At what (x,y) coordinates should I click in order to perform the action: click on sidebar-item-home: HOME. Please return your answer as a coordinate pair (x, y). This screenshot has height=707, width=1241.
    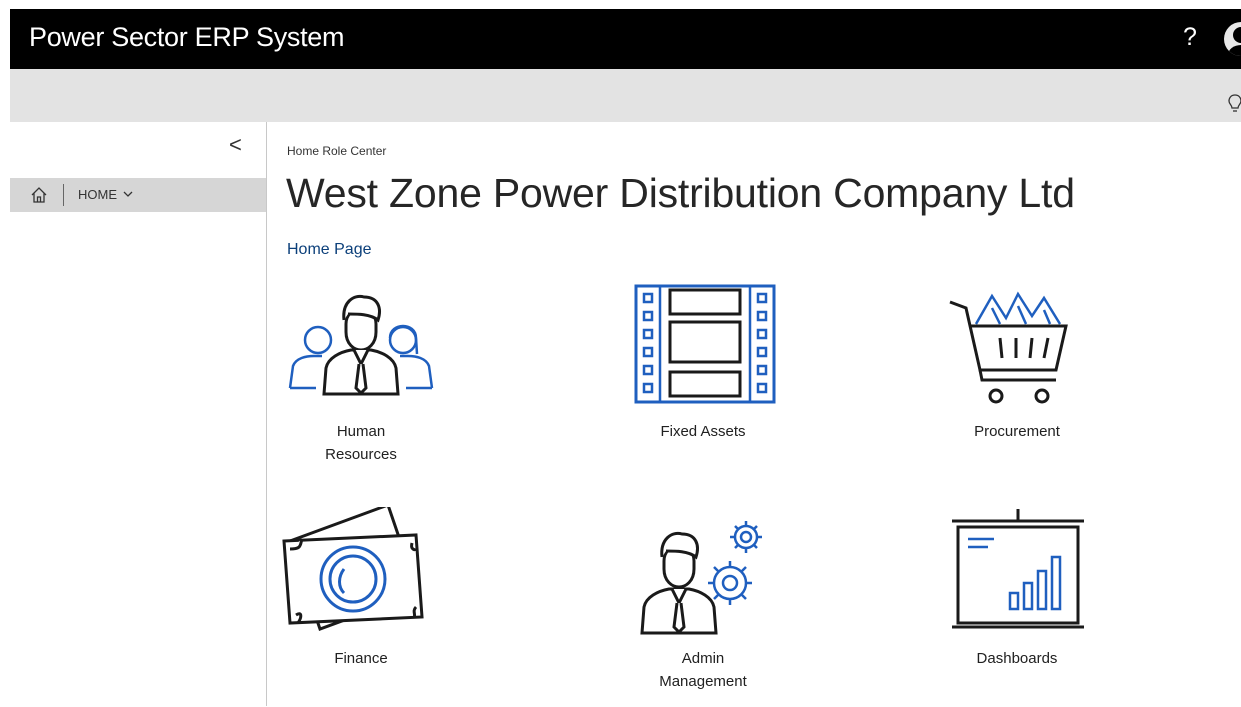
    Looking at the image, I should click on (138, 195).